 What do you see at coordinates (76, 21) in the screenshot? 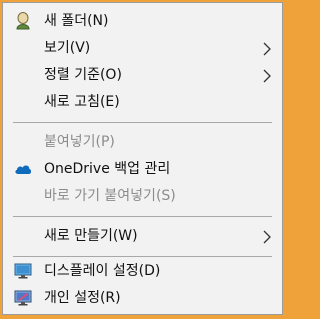
I see `menu-item-label: 새 폴더(N)` at bounding box center [76, 21].